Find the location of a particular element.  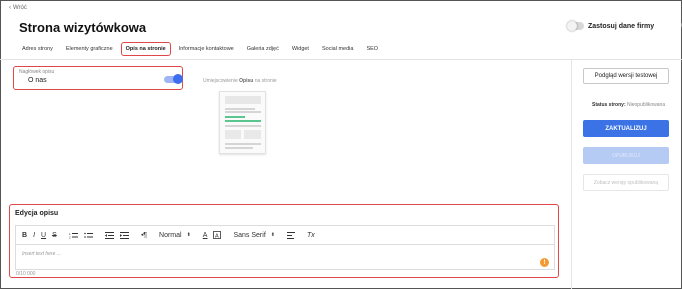

status-label: Status strony: is located at coordinates (609, 105).